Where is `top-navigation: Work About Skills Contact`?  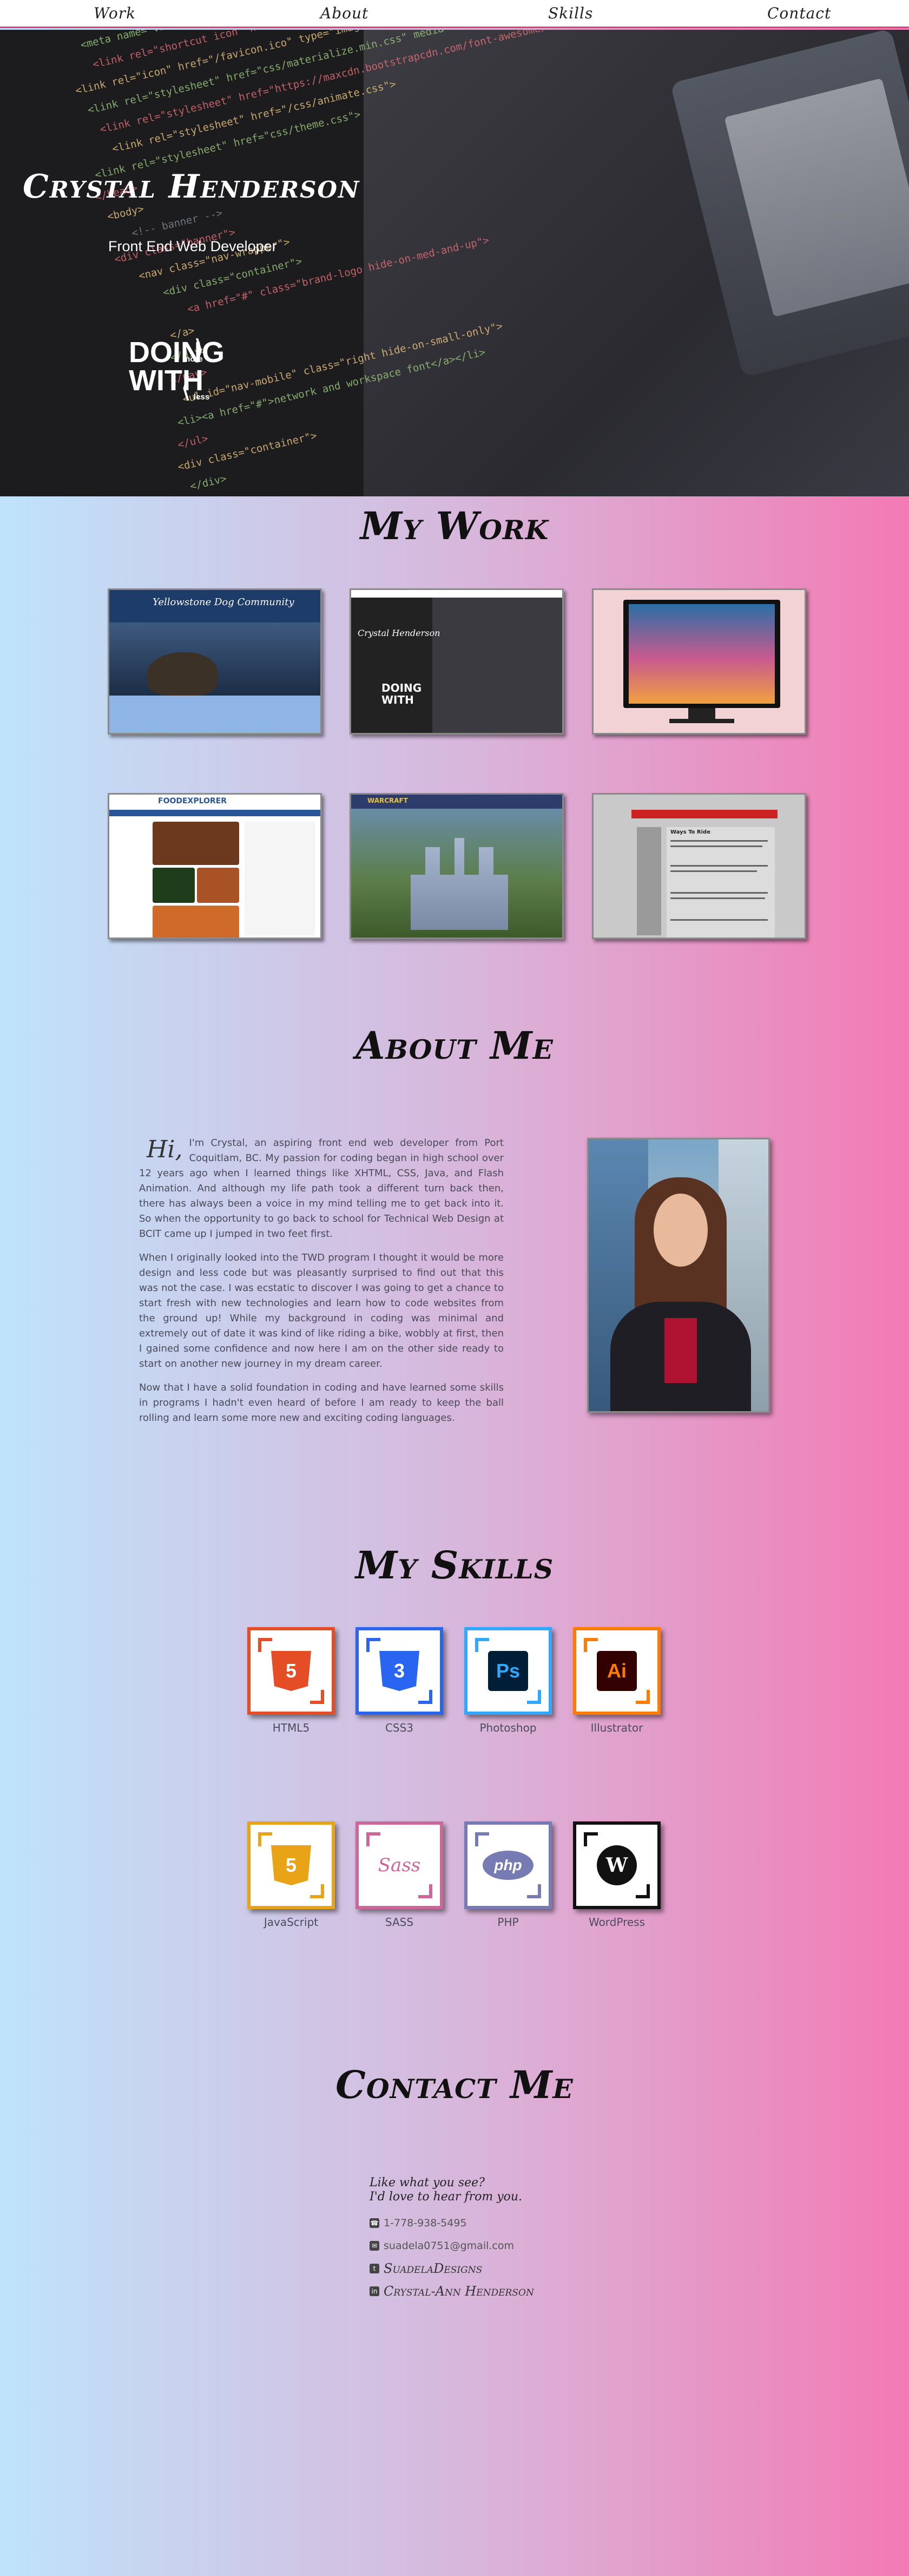 top-navigation: Work About Skills Contact is located at coordinates (454, 14).